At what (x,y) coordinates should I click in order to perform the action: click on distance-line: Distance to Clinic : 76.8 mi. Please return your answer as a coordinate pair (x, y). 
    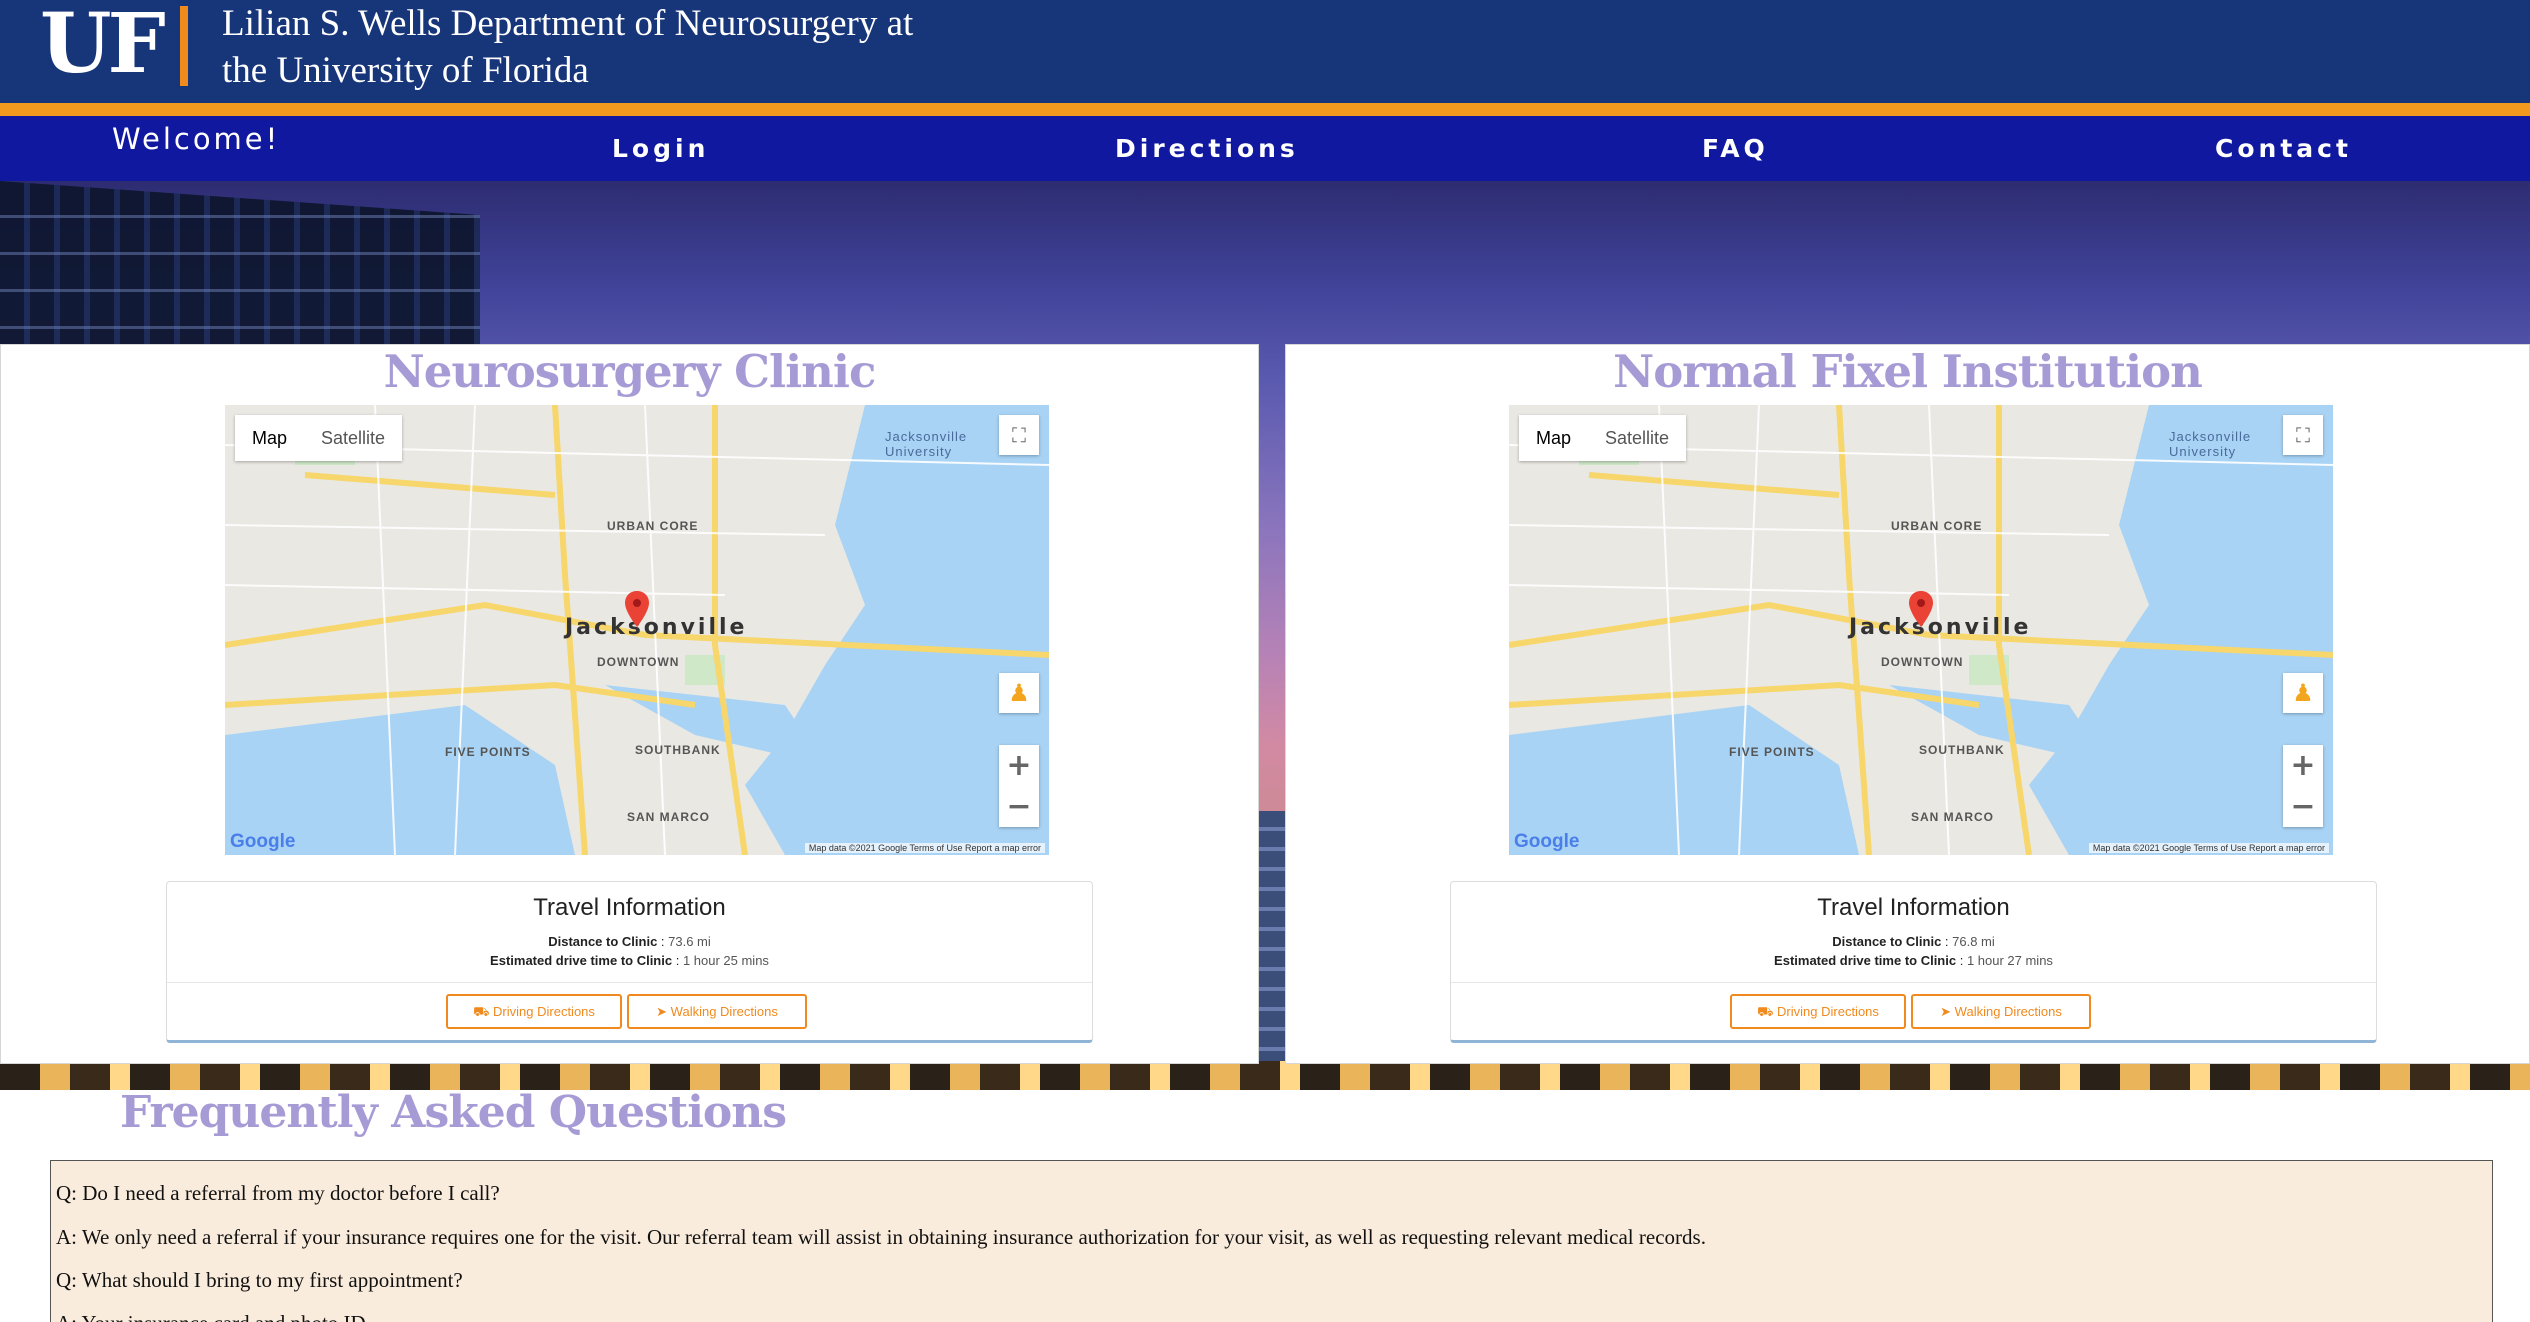
    Looking at the image, I should click on (1913, 941).